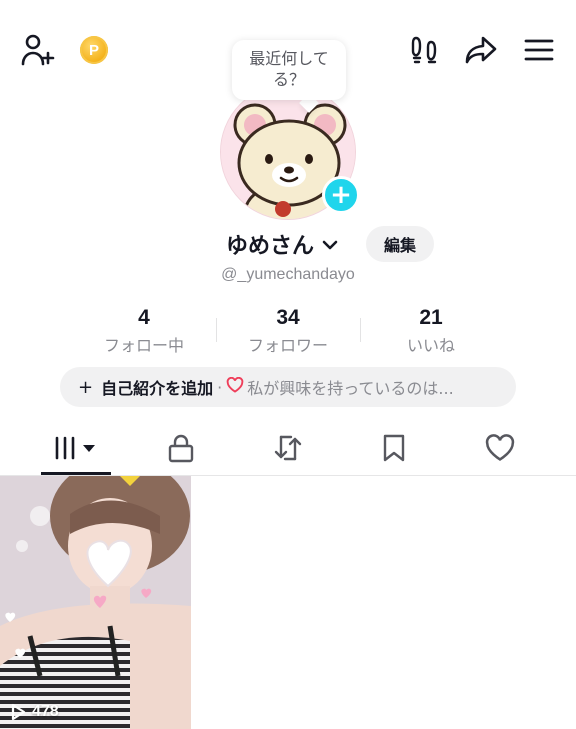 The height and width of the screenshot is (729, 576). I want to click on edit-profile-label: 編集, so click(399, 245).